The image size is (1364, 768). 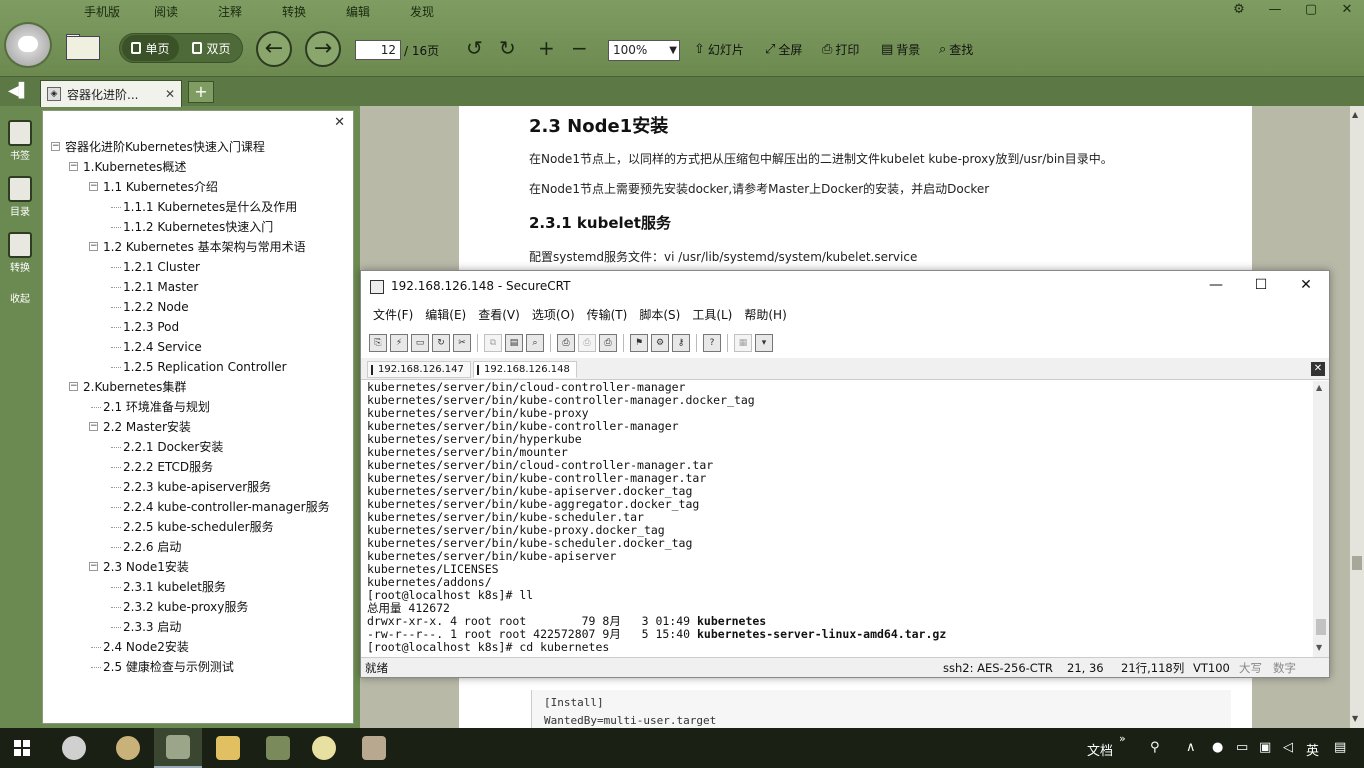 What do you see at coordinates (783, 49) in the screenshot?
I see `fullscreen-button: ⤢ 全屏` at bounding box center [783, 49].